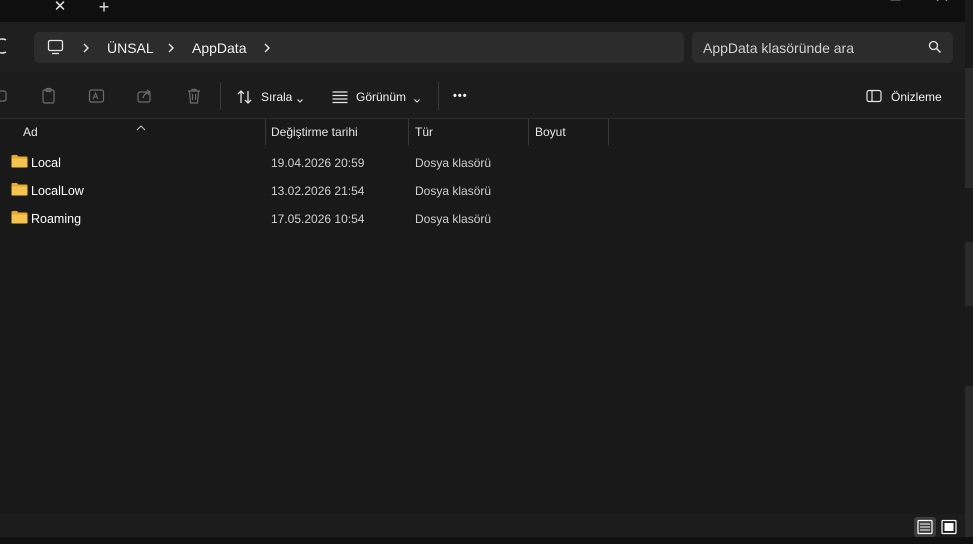 Image resolution: width=973 pixels, height=544 pixels. Describe the element at coordinates (381, 97) in the screenshot. I see `view-button: Görünüm` at that location.